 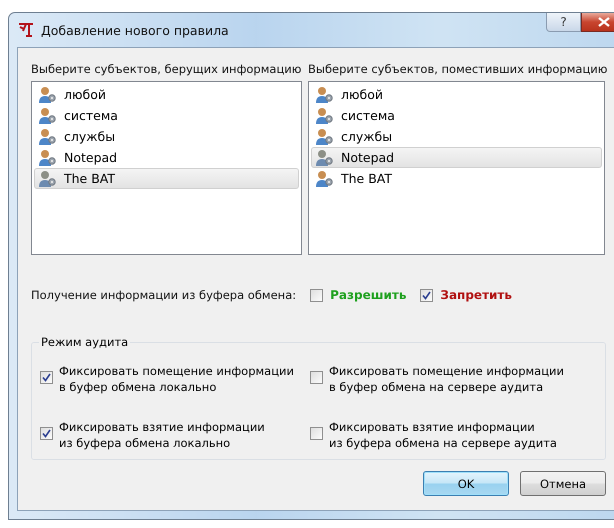 I want to click on logo-icon, so click(x=26, y=30).